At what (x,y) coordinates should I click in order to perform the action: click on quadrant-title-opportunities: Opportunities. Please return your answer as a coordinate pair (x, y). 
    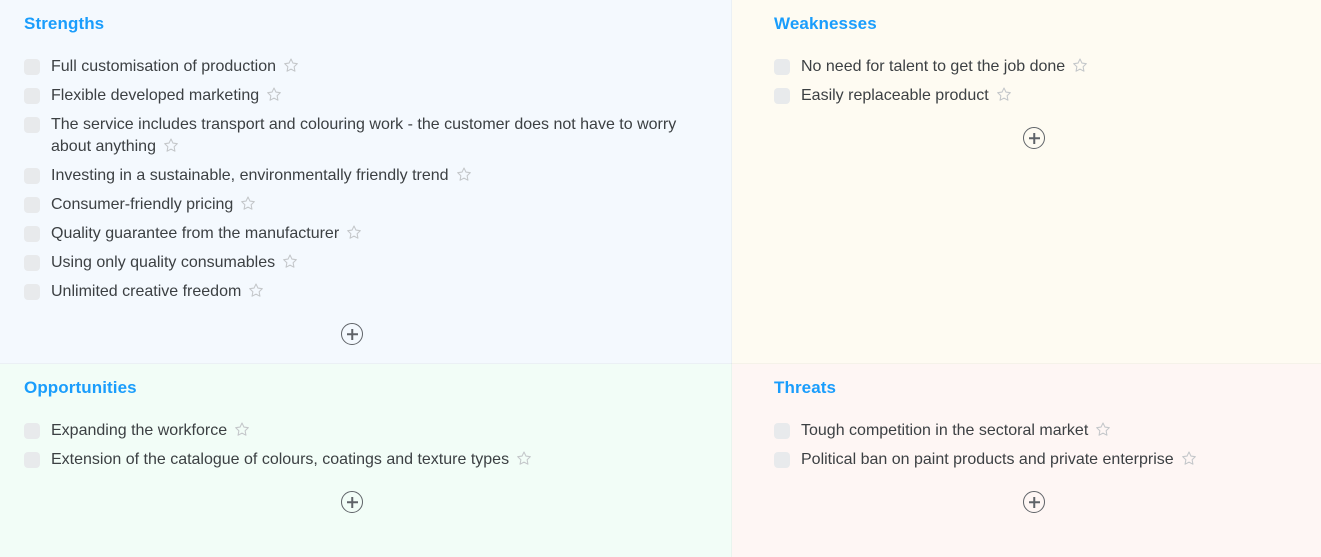
    Looking at the image, I should click on (80, 387).